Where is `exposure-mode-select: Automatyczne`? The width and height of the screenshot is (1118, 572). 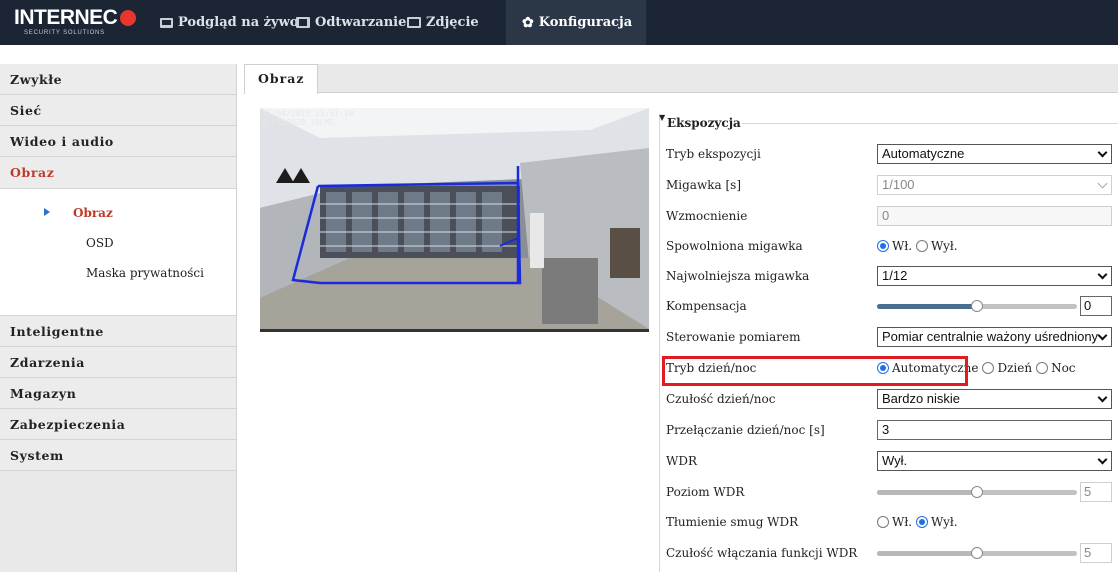
exposure-mode-select: Automatyczne is located at coordinates (994, 154).